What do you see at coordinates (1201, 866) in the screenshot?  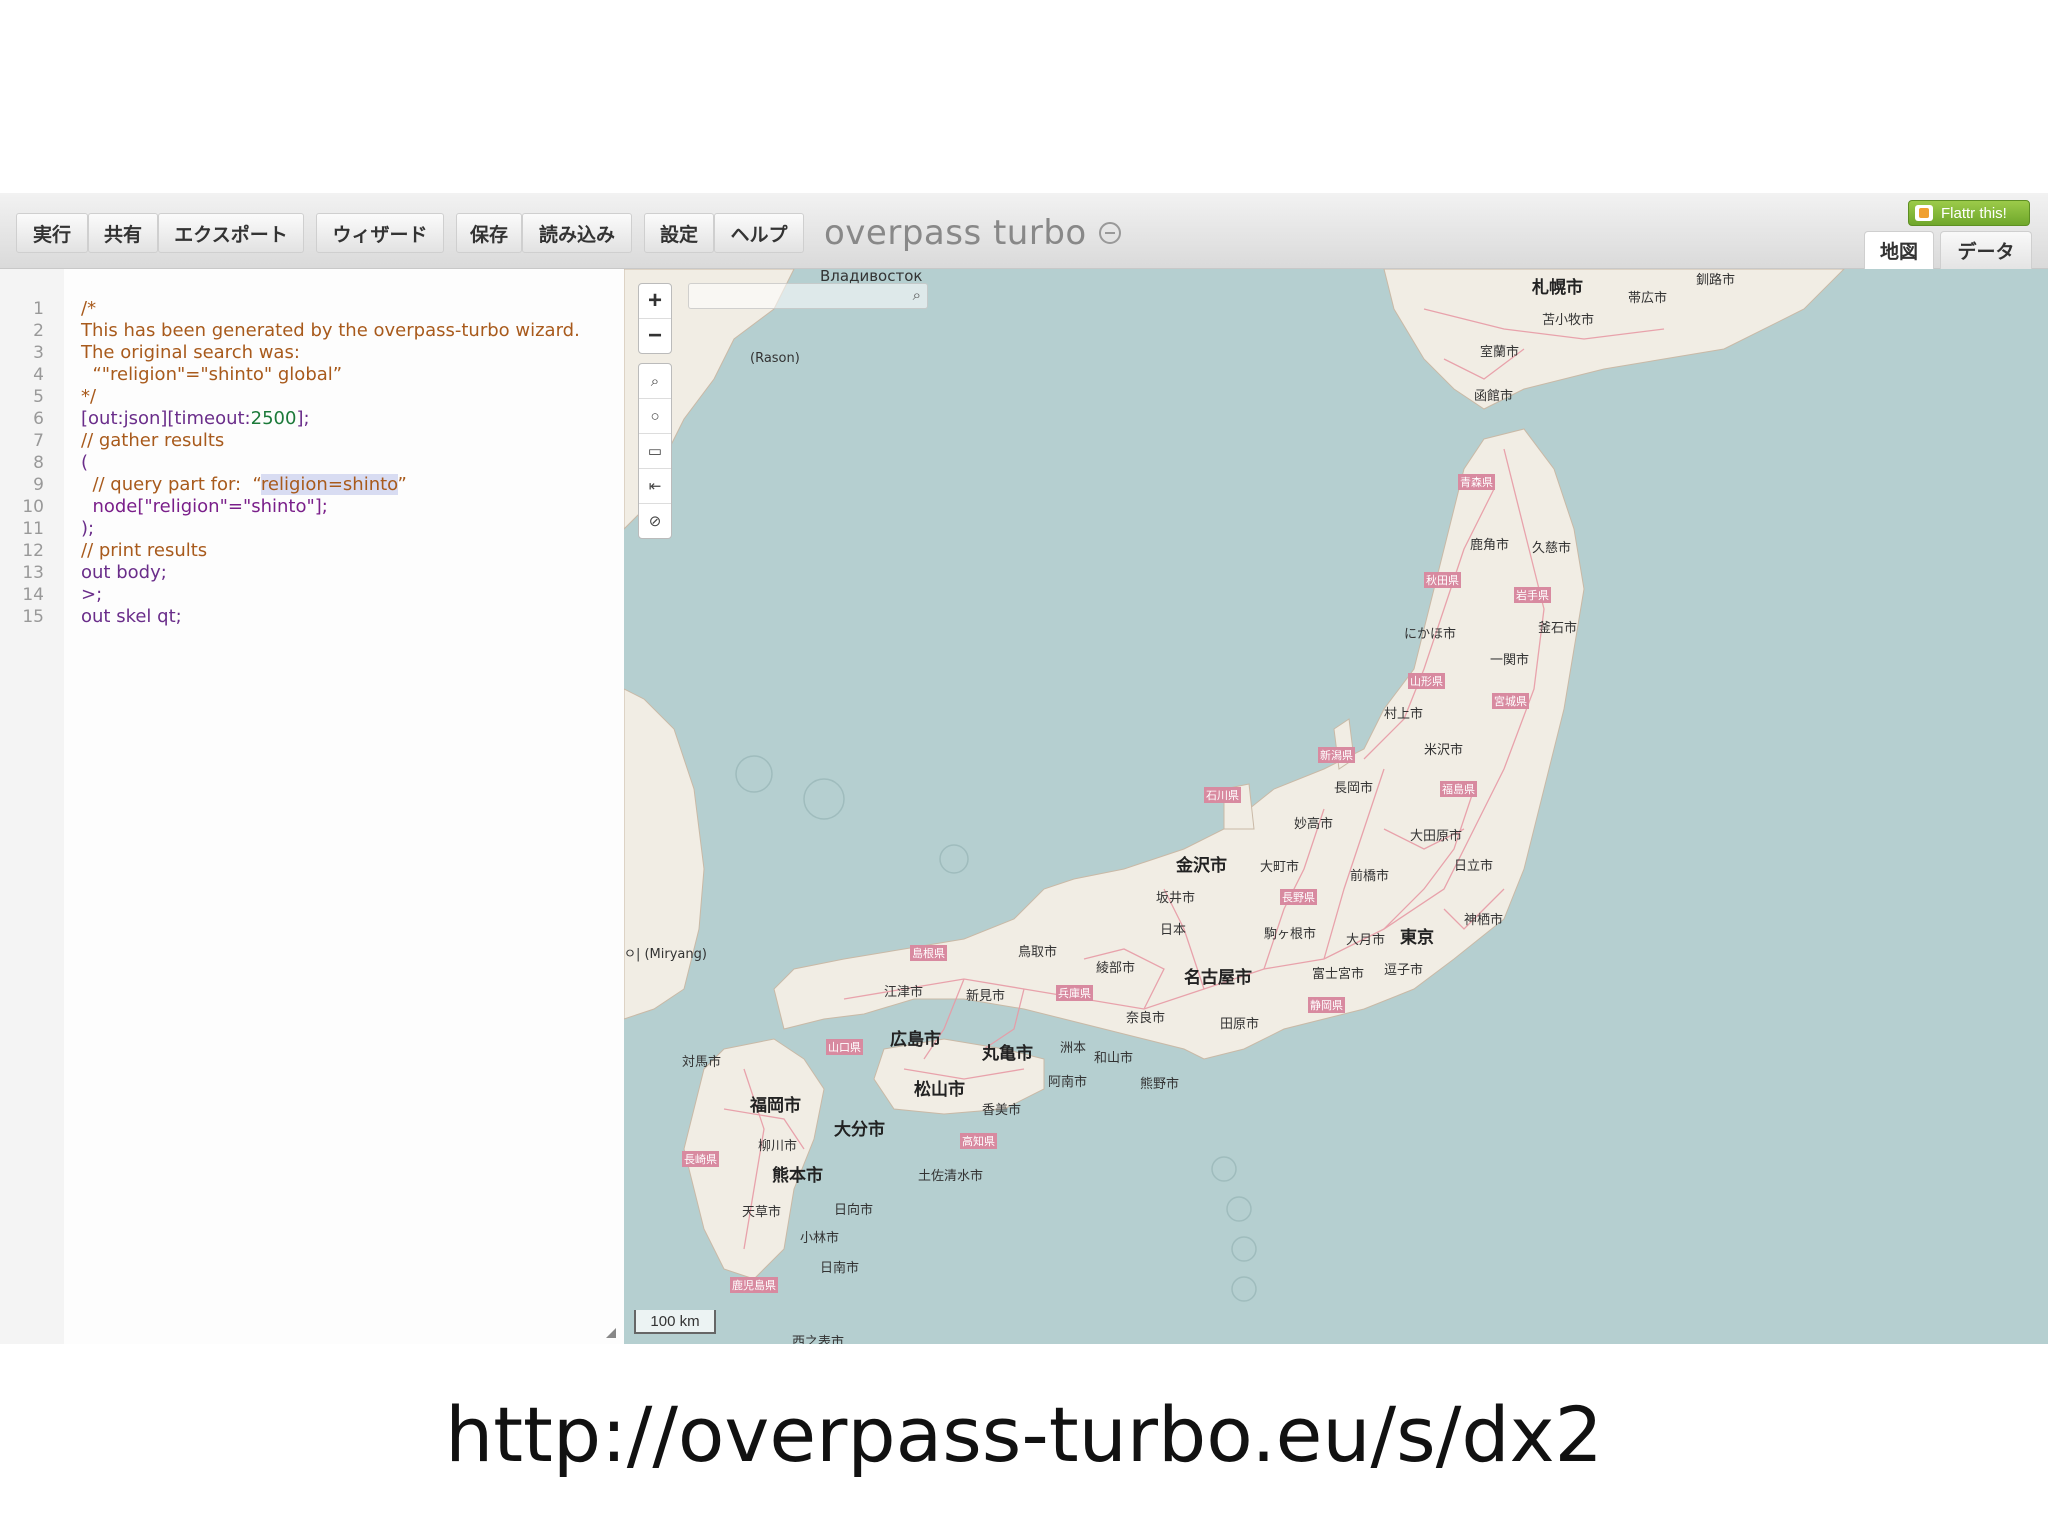 I see `map-label: 金沢市` at bounding box center [1201, 866].